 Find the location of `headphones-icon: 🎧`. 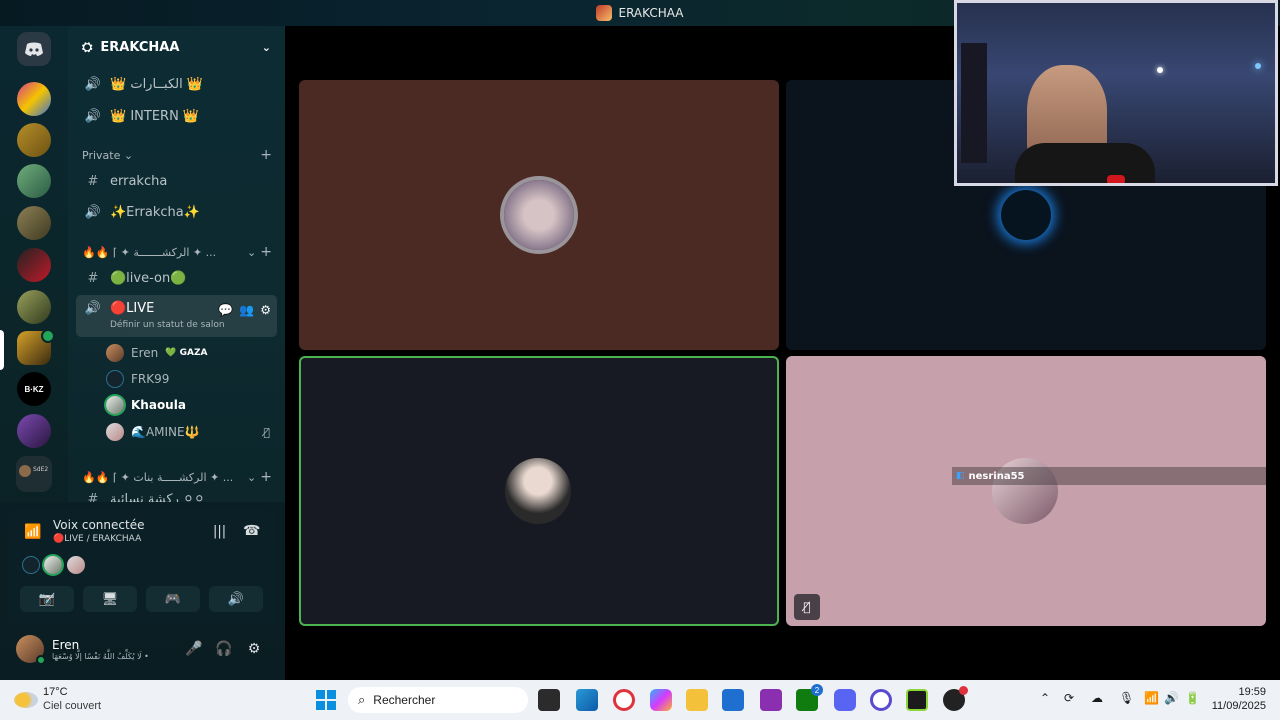

headphones-icon: 🎧 is located at coordinates (224, 649).